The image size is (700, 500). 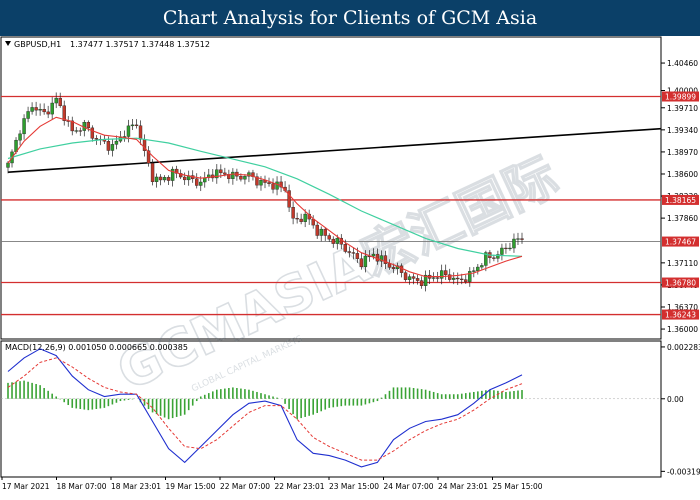 What do you see at coordinates (682, 108) in the screenshot?
I see `price-tick-label: 1.39710` at bounding box center [682, 108].